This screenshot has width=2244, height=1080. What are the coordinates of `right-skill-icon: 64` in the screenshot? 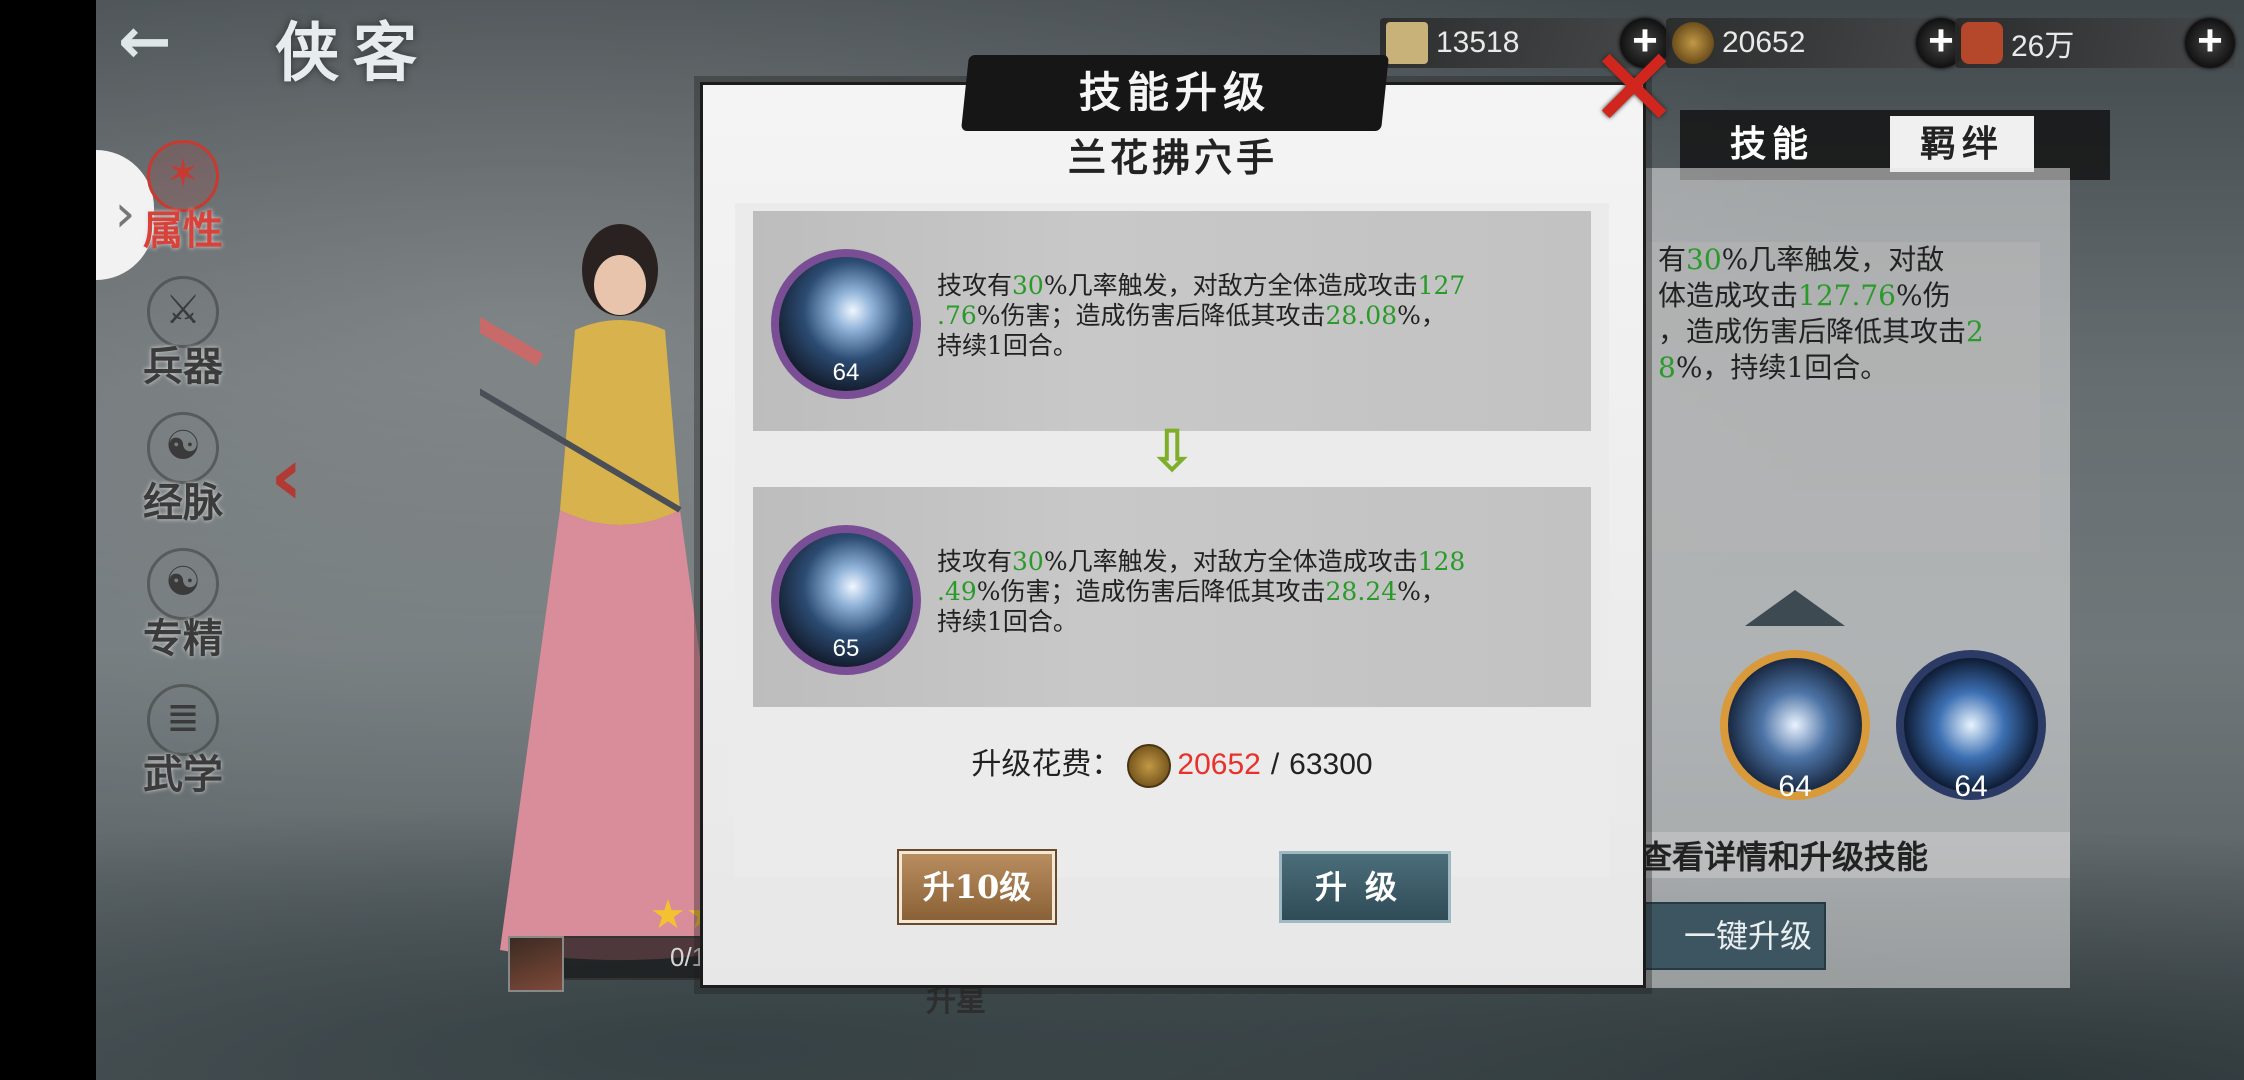 It's located at (1971, 726).